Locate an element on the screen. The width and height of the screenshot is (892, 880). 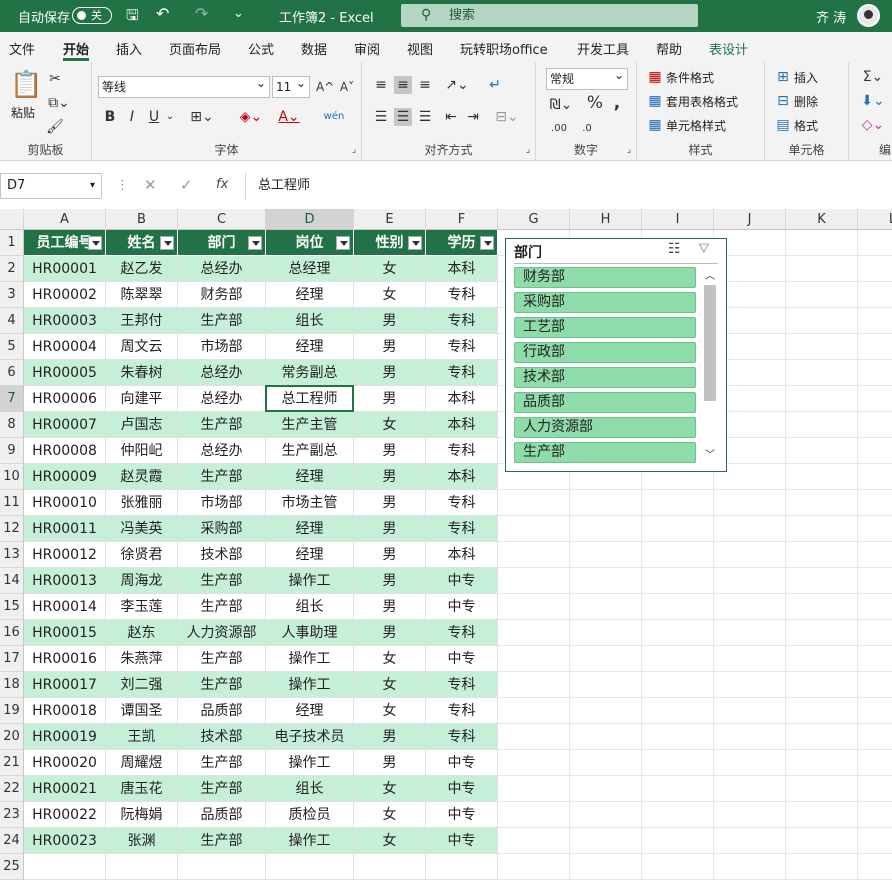
table-cell: 徐贤君 is located at coordinates (142, 555).